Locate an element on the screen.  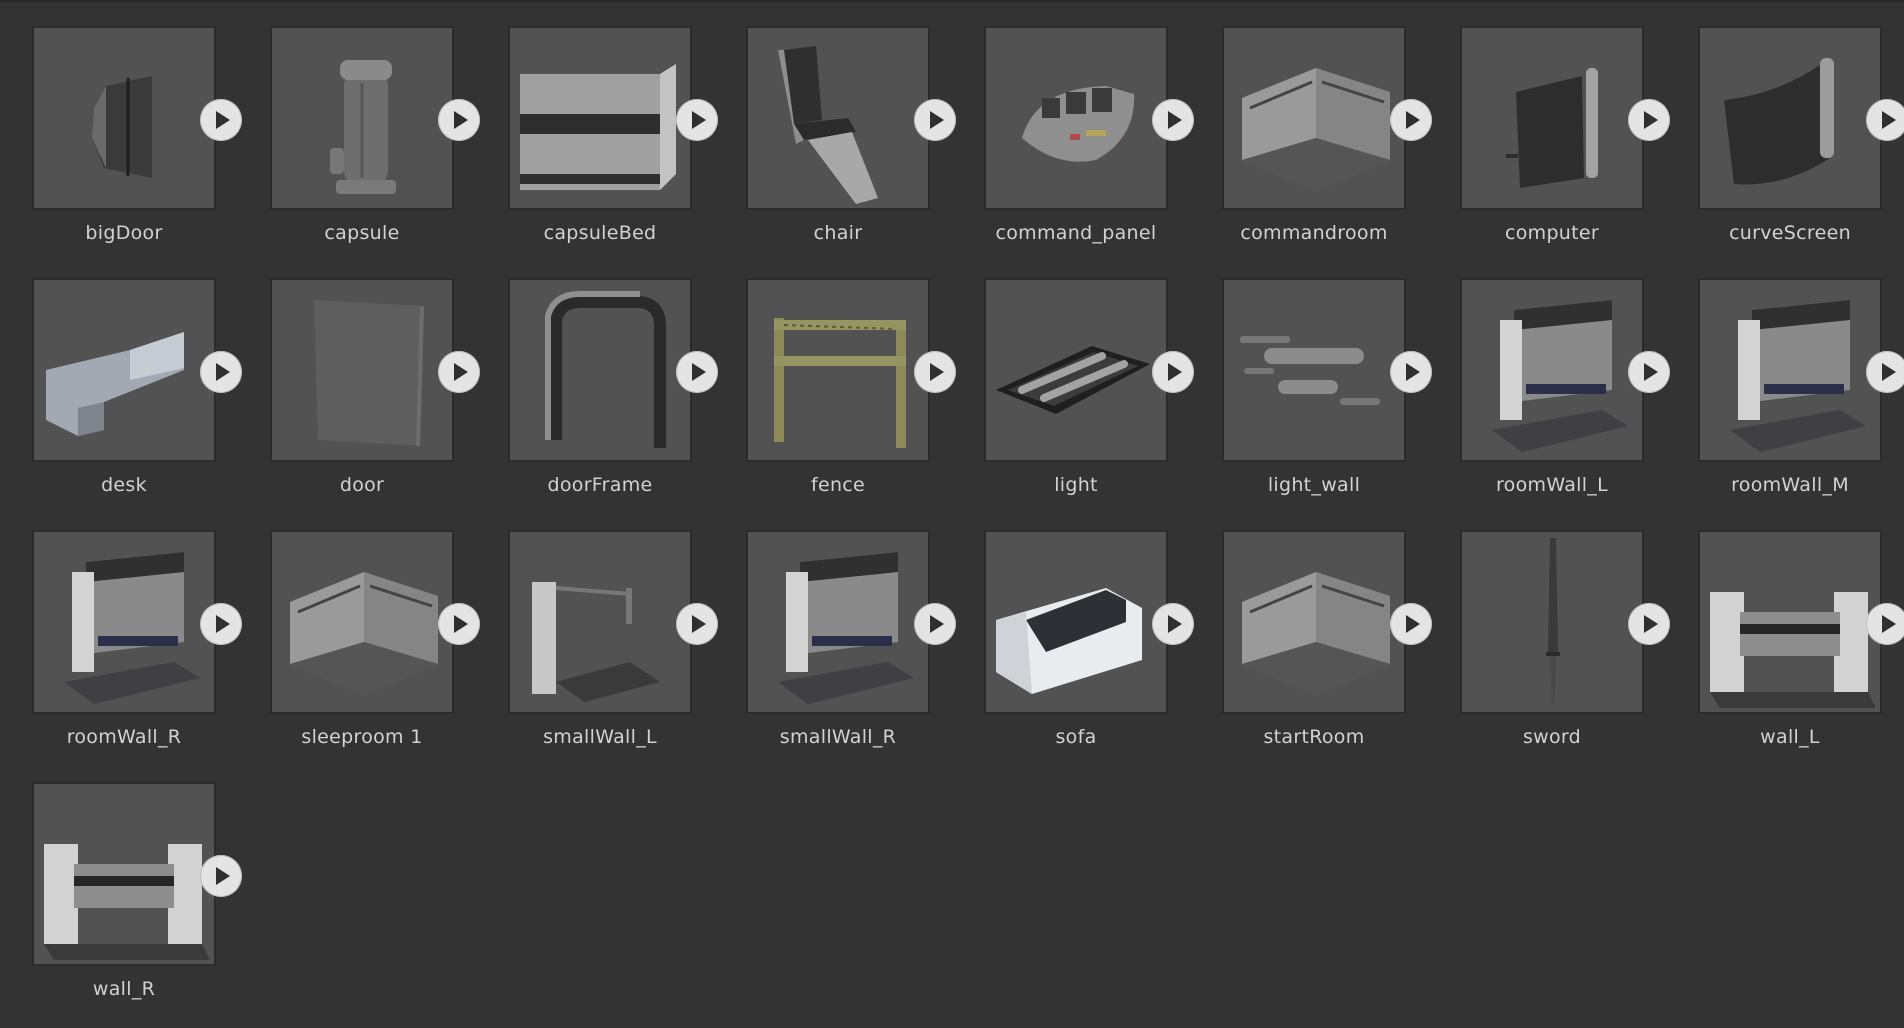
asset-item: commandroom is located at coordinates (1327, 141).